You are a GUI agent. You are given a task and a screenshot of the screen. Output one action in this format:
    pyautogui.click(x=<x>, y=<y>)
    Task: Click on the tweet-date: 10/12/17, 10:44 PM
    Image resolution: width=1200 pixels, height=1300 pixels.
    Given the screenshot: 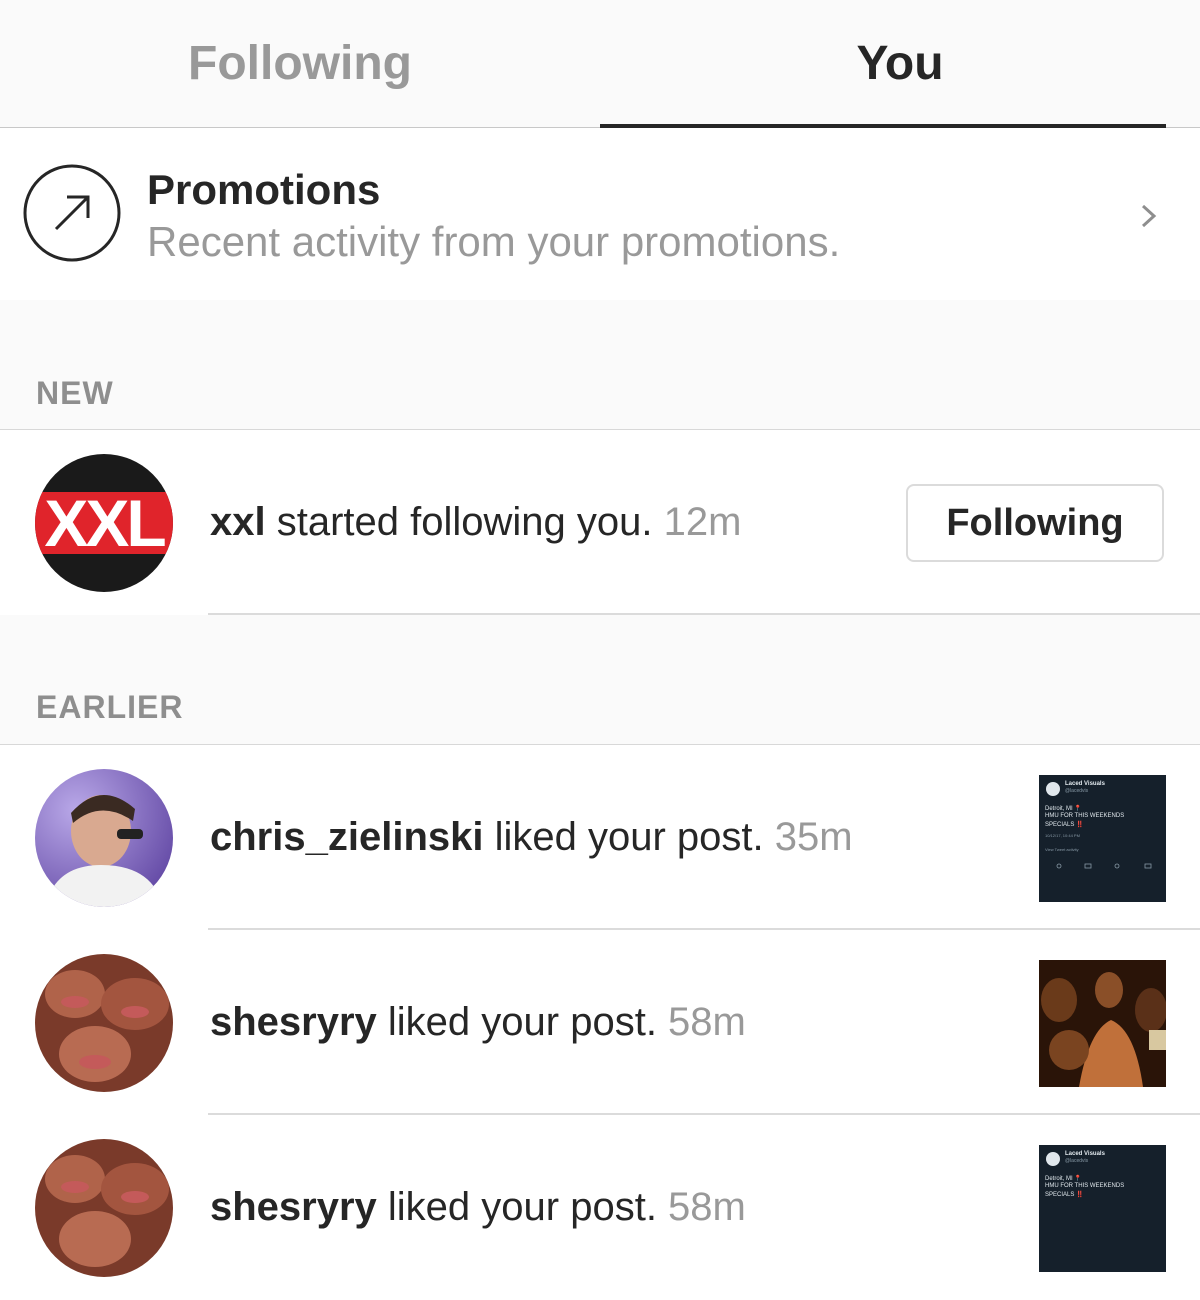 What is the action you would take?
    pyautogui.click(x=1062, y=835)
    